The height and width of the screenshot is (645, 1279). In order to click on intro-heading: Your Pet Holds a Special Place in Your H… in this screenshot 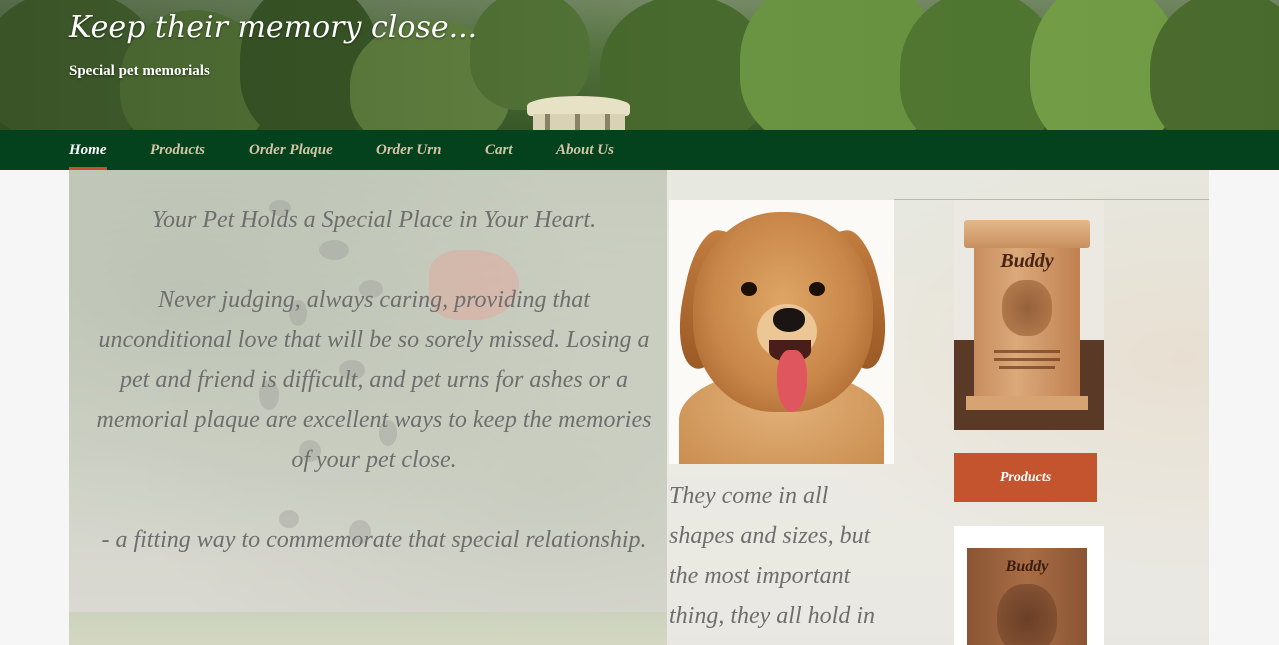, I will do `click(374, 220)`.